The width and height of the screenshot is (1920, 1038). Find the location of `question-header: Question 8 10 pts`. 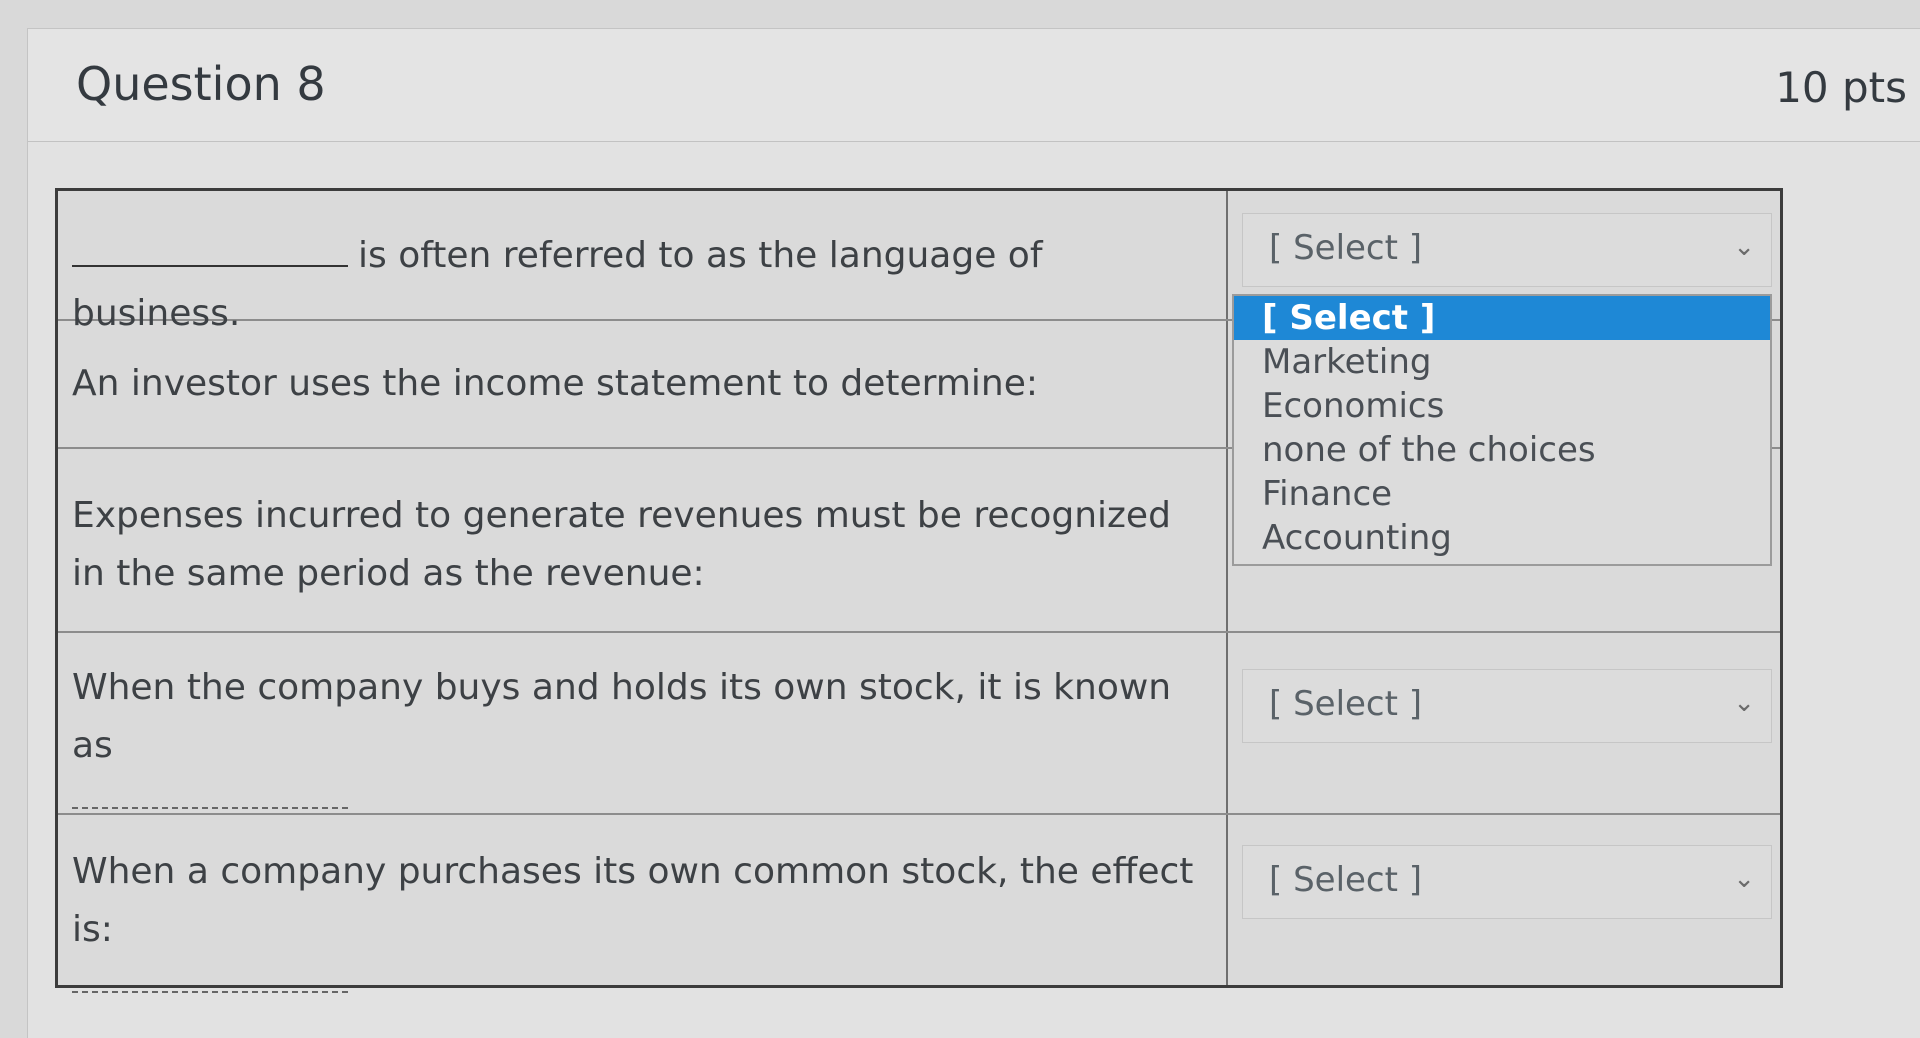

question-header: Question 8 10 pts is located at coordinates (974, 85).